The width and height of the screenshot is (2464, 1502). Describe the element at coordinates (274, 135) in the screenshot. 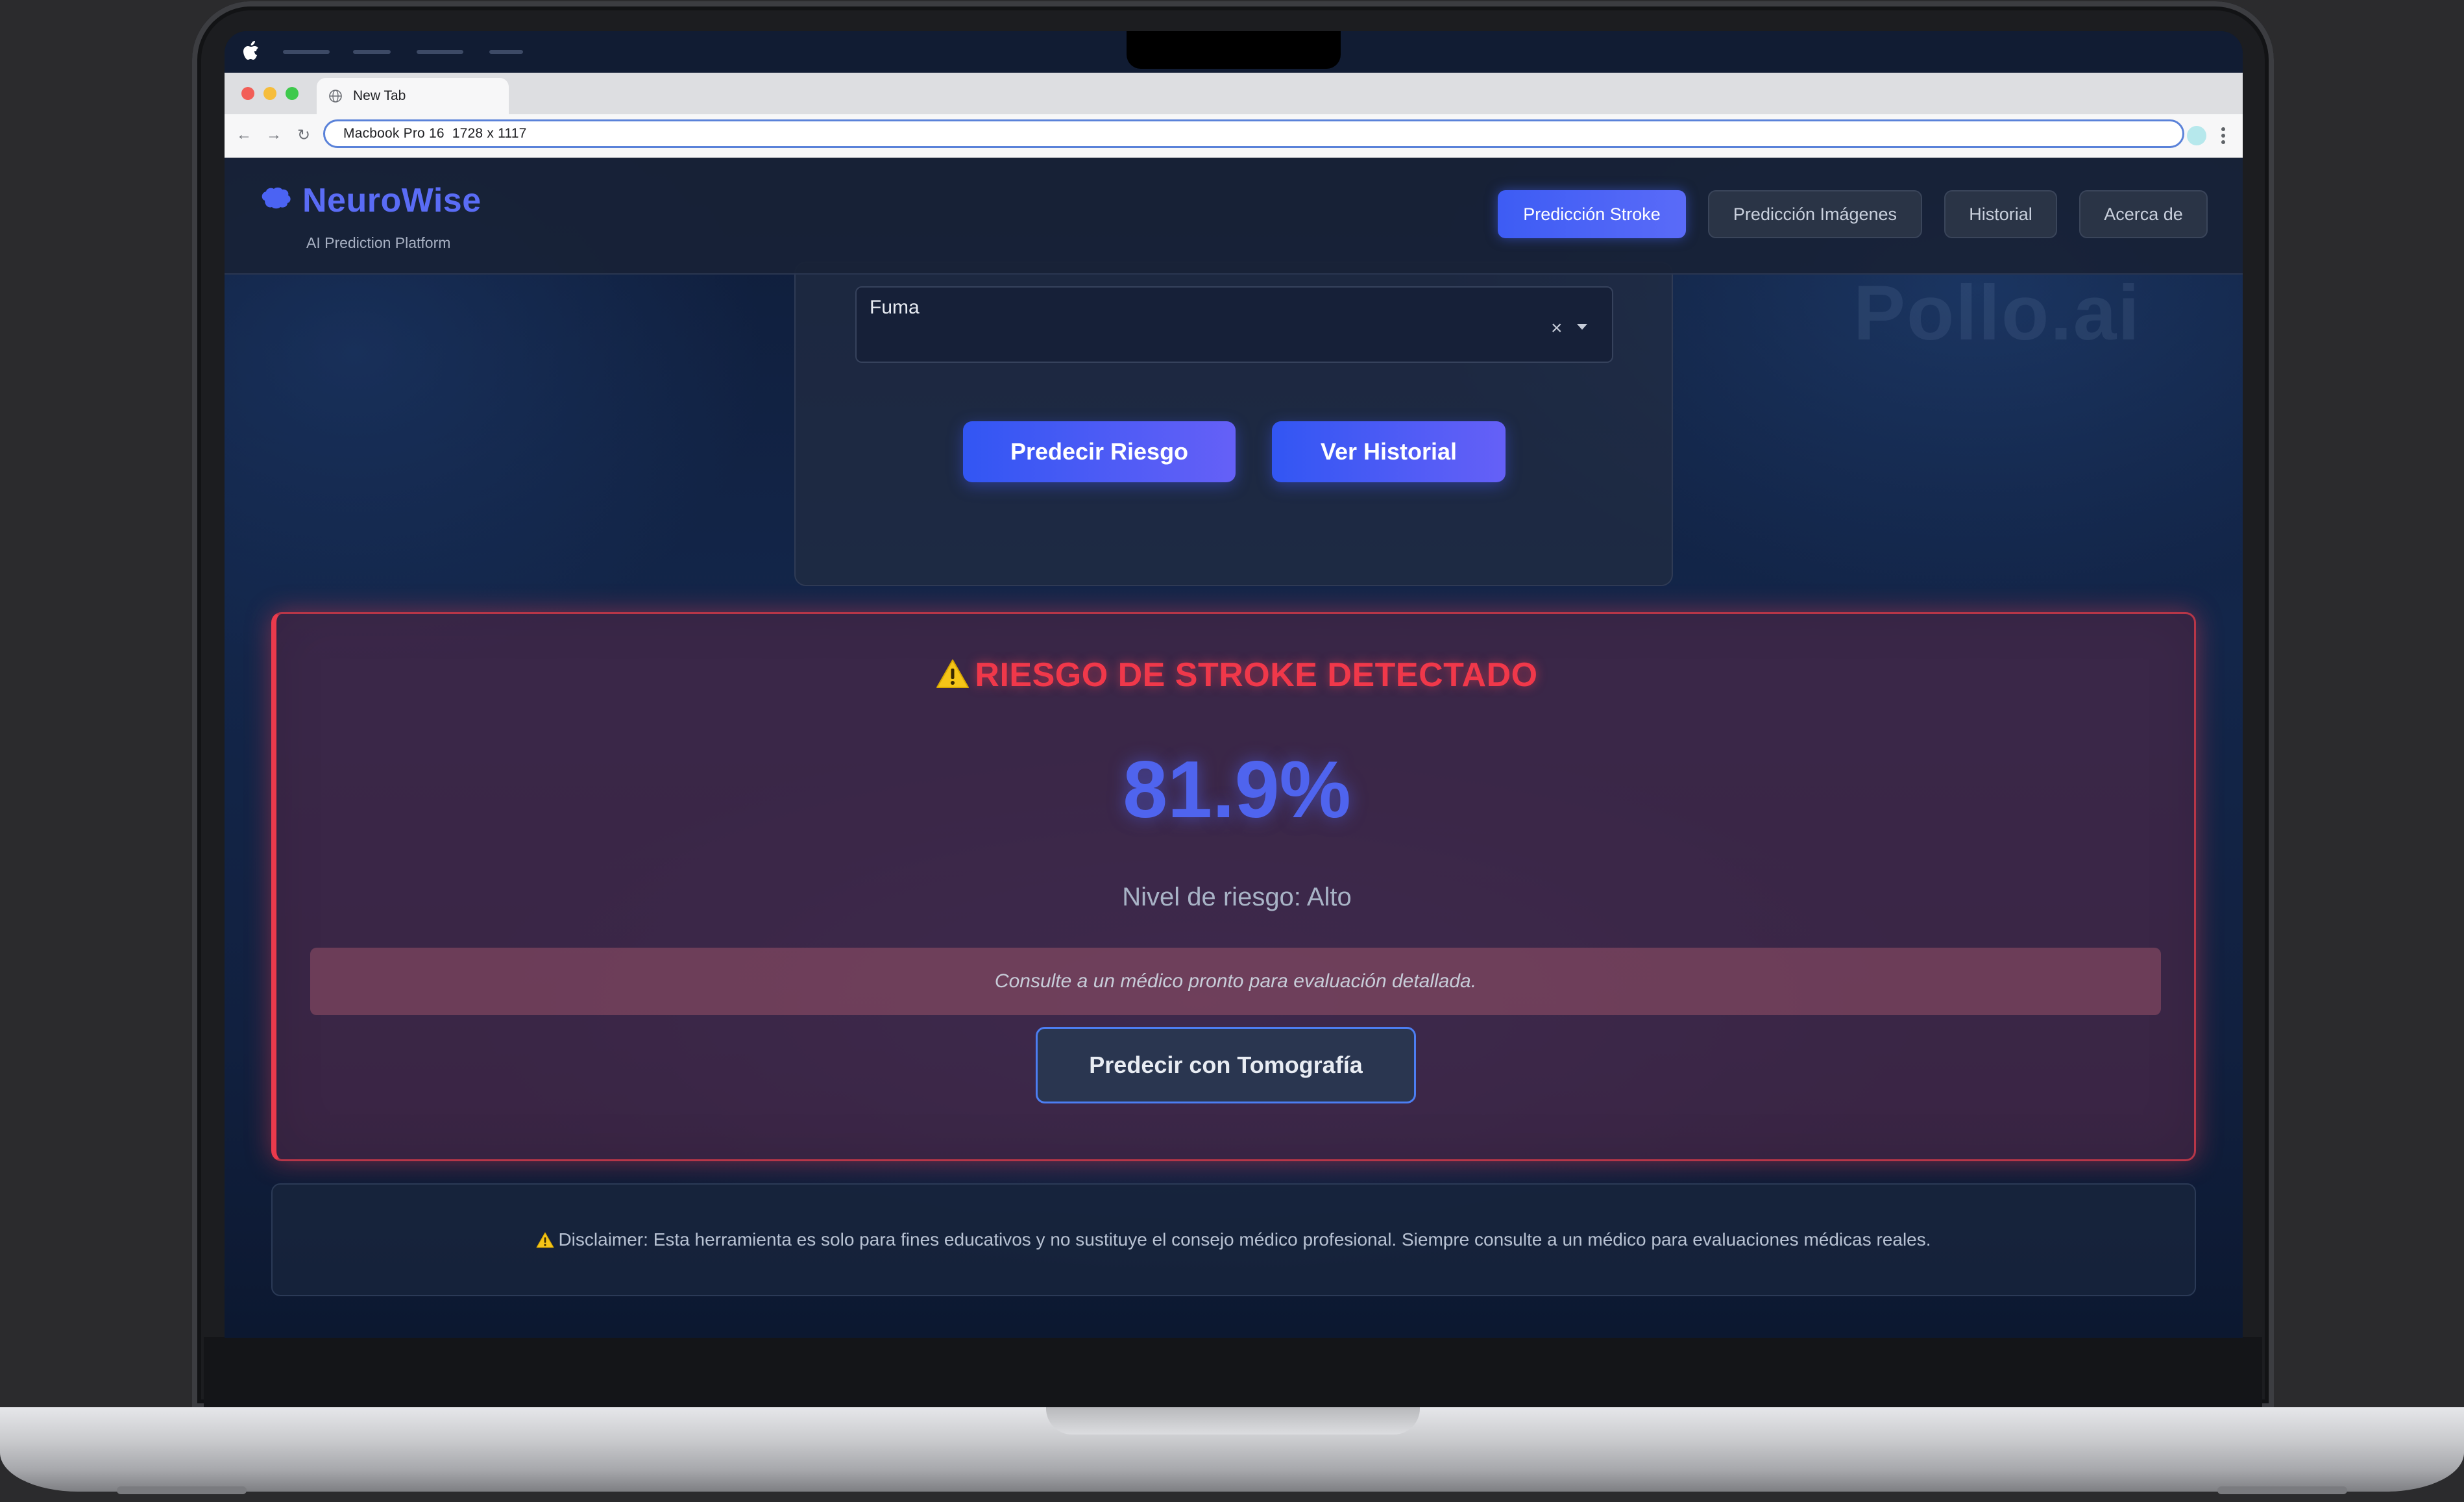

I see `forward-arrow-icon: →` at that location.